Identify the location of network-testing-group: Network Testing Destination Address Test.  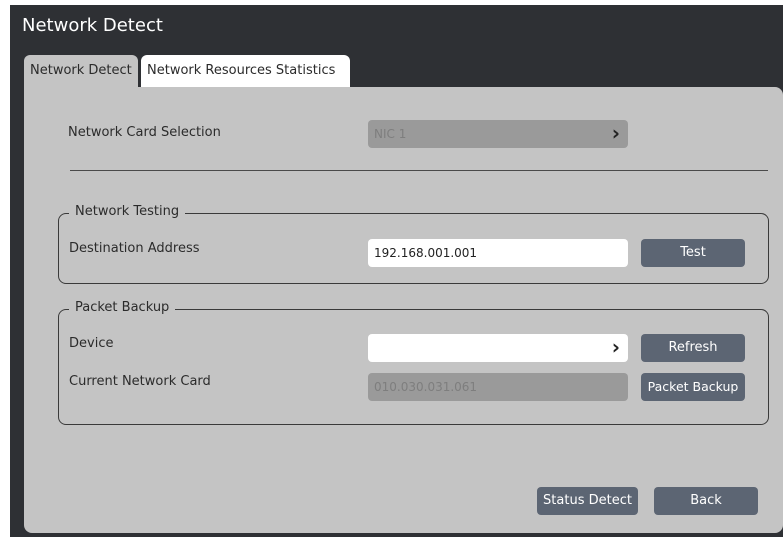
(413, 244).